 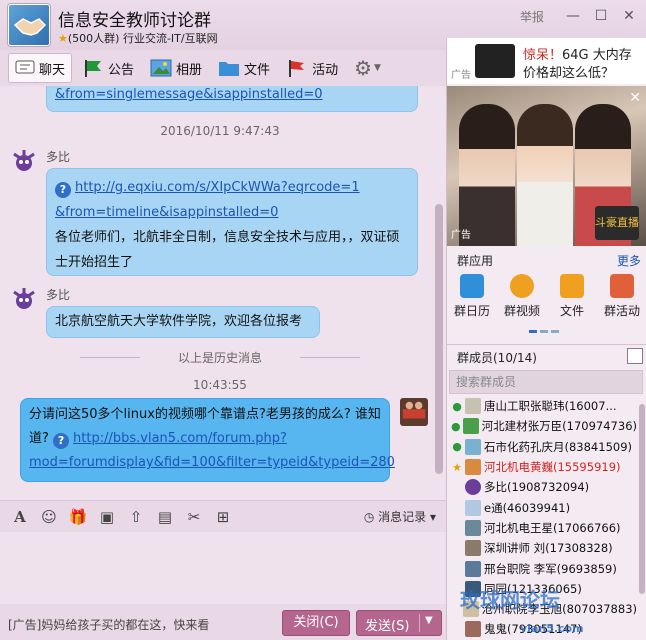 I want to click on bag-icon: ▤, so click(x=165, y=517).